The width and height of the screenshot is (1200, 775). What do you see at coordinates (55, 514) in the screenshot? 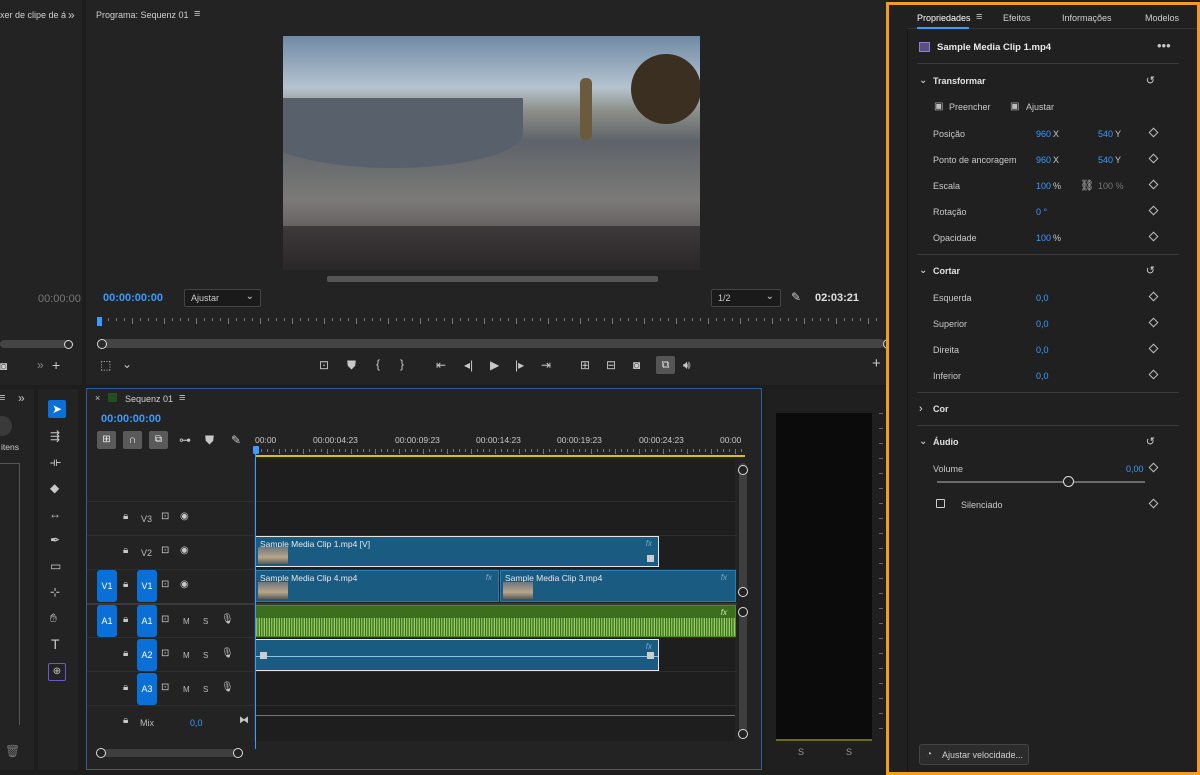
I see `slip-icon: ↔` at bounding box center [55, 514].